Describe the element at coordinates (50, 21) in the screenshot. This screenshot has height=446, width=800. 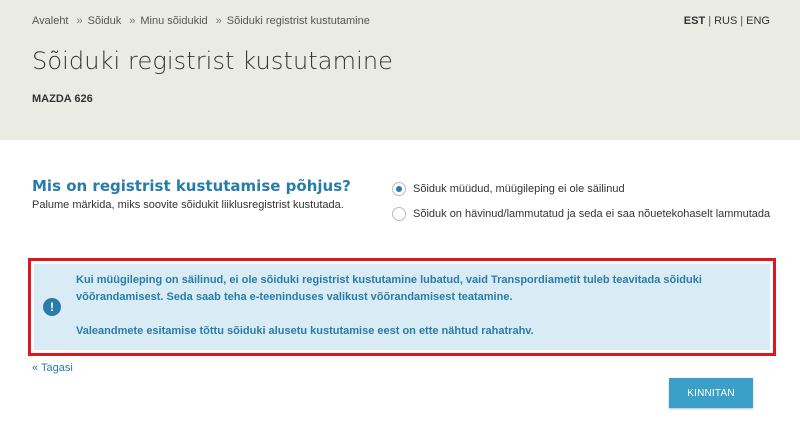
I see `breadcrumb-home: Avaleht` at that location.